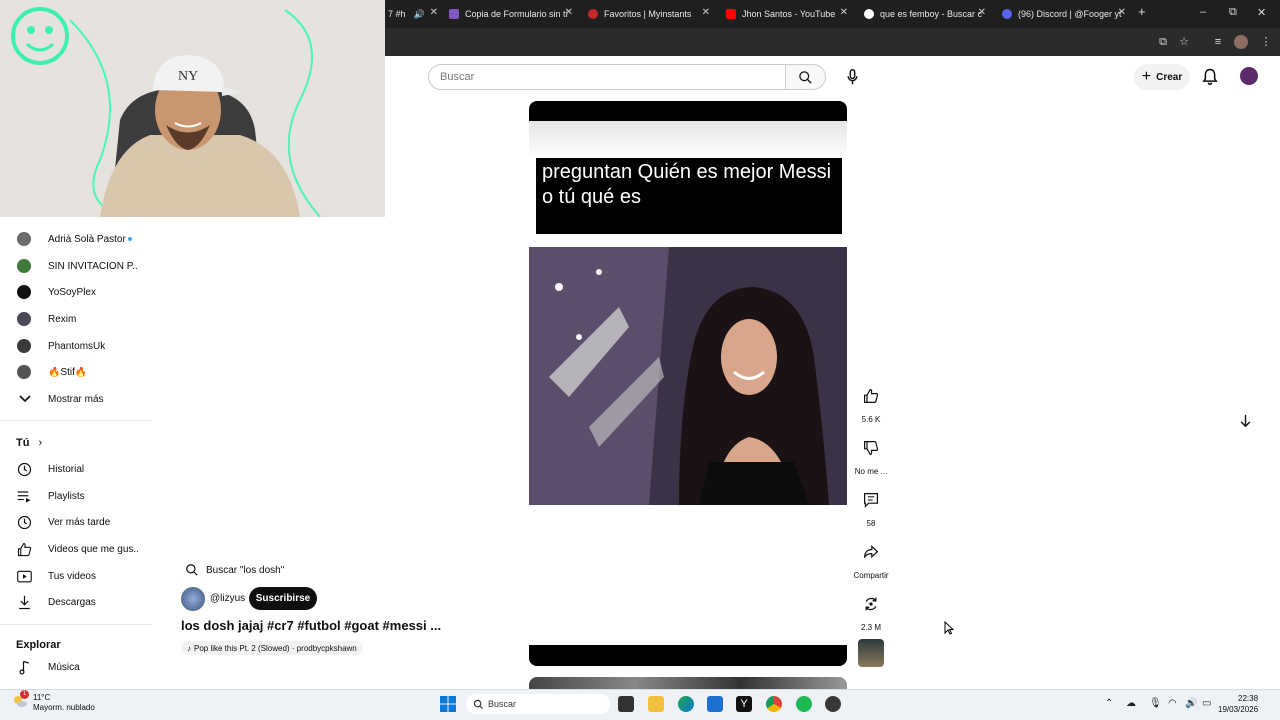 The height and width of the screenshot is (720, 1280). Describe the element at coordinates (76, 602) in the screenshot. I see `sidebar-item-downloads: Descargas` at that location.